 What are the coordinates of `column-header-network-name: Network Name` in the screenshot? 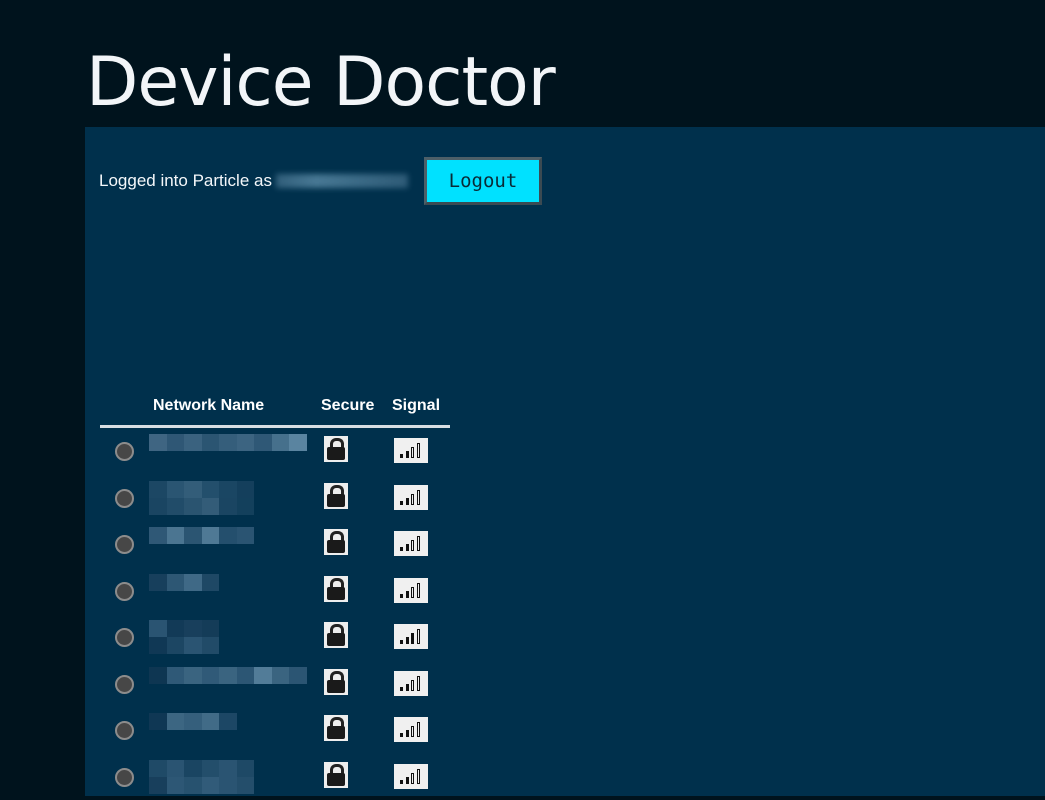 It's located at (208, 406).